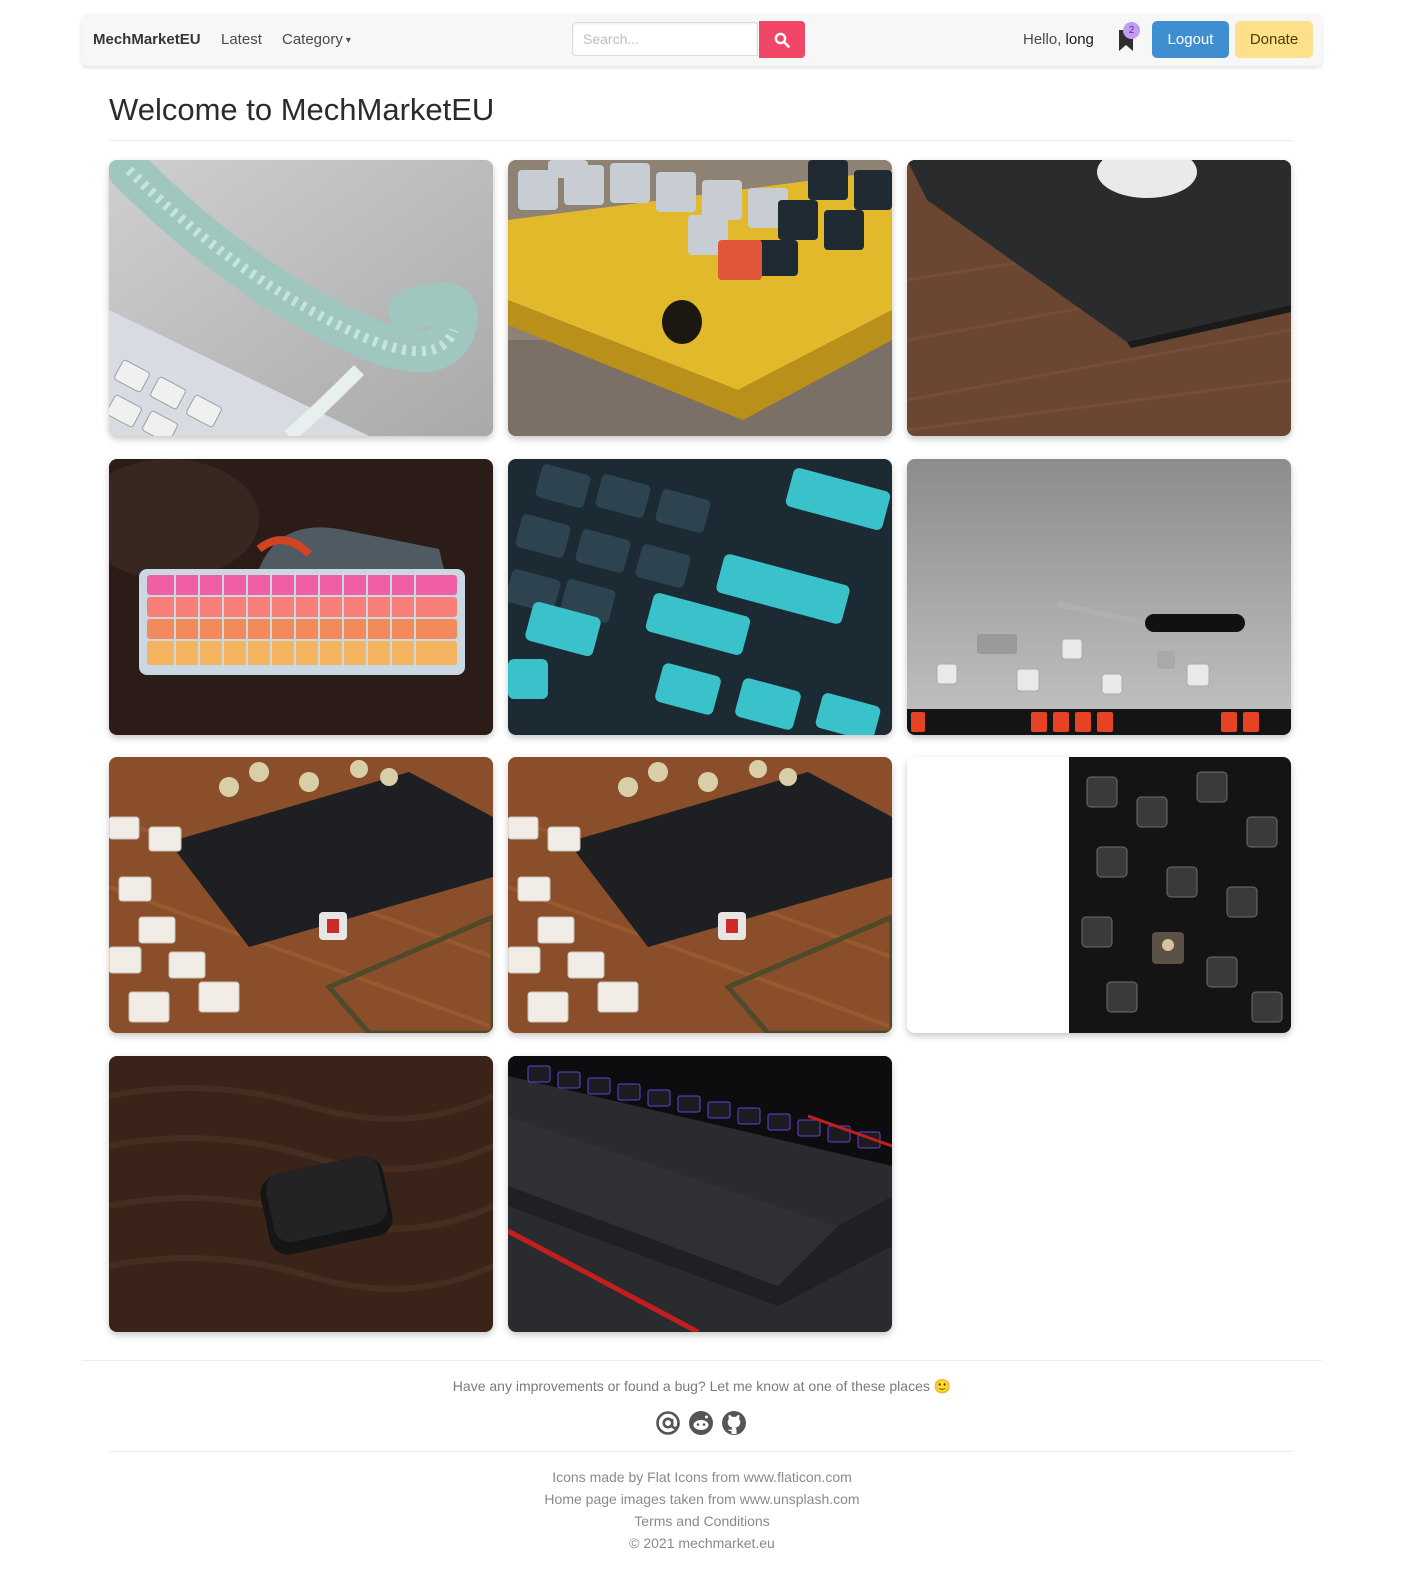  Describe the element at coordinates (665, 39) in the screenshot. I see `search-input` at that location.